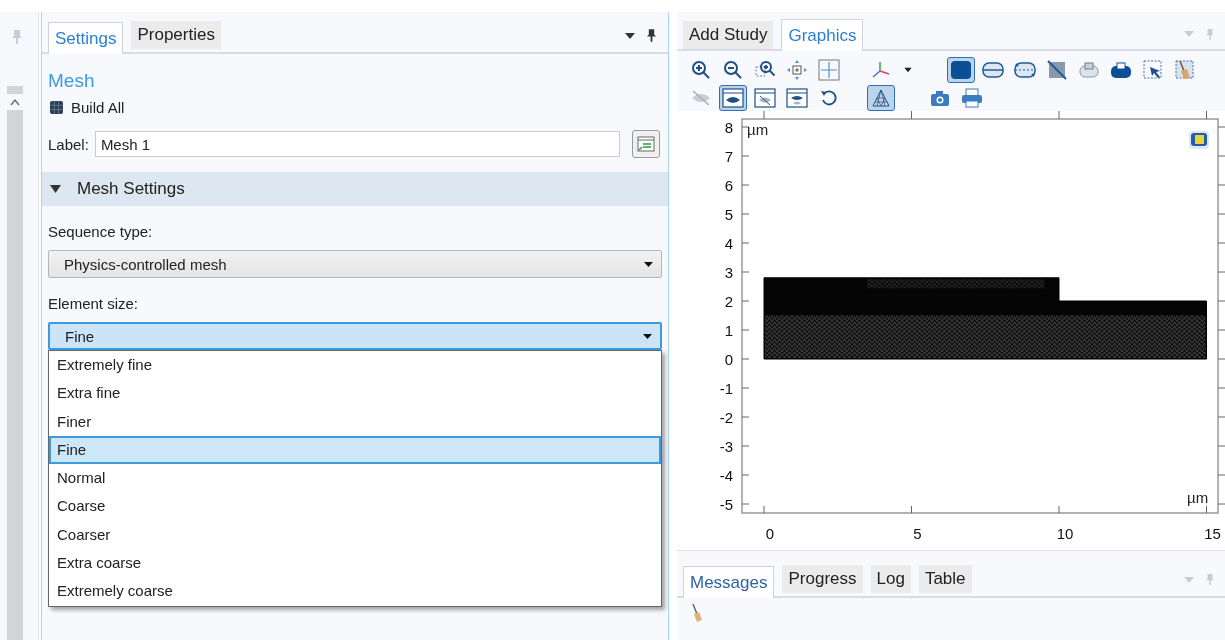 The height and width of the screenshot is (640, 1225). Describe the element at coordinates (1212, 533) in the screenshot. I see `tick-label: 15` at that location.